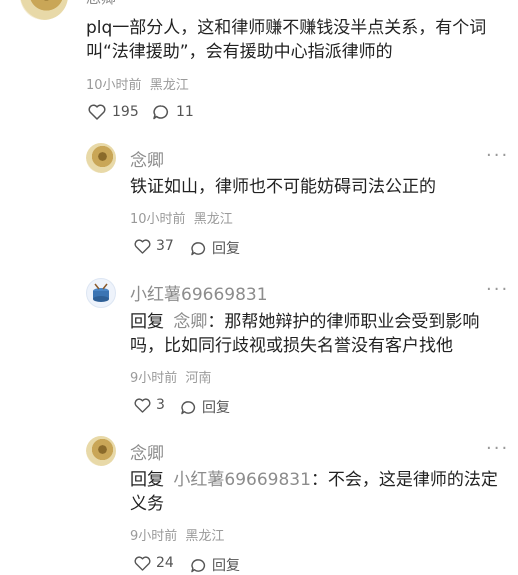 This screenshot has width=518, height=575. I want to click on reply-2-text-line1: 回复 念卿：那帮她辩护的律师职业会受到影响, so click(304, 322).